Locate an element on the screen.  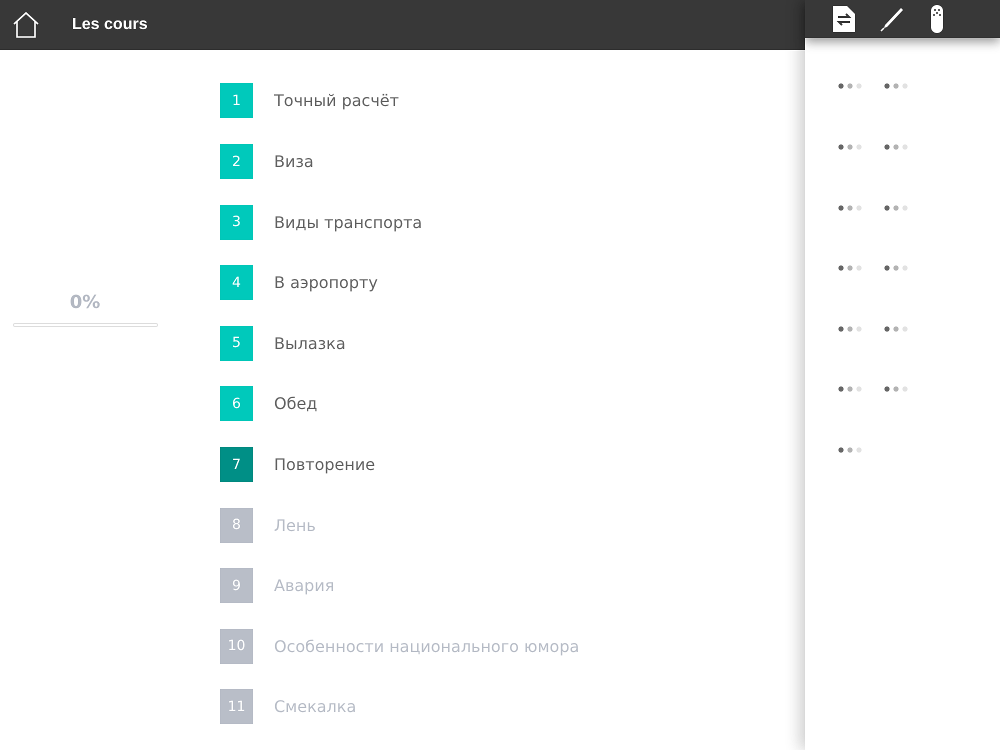
lesson-number: 8 is located at coordinates (236, 525).